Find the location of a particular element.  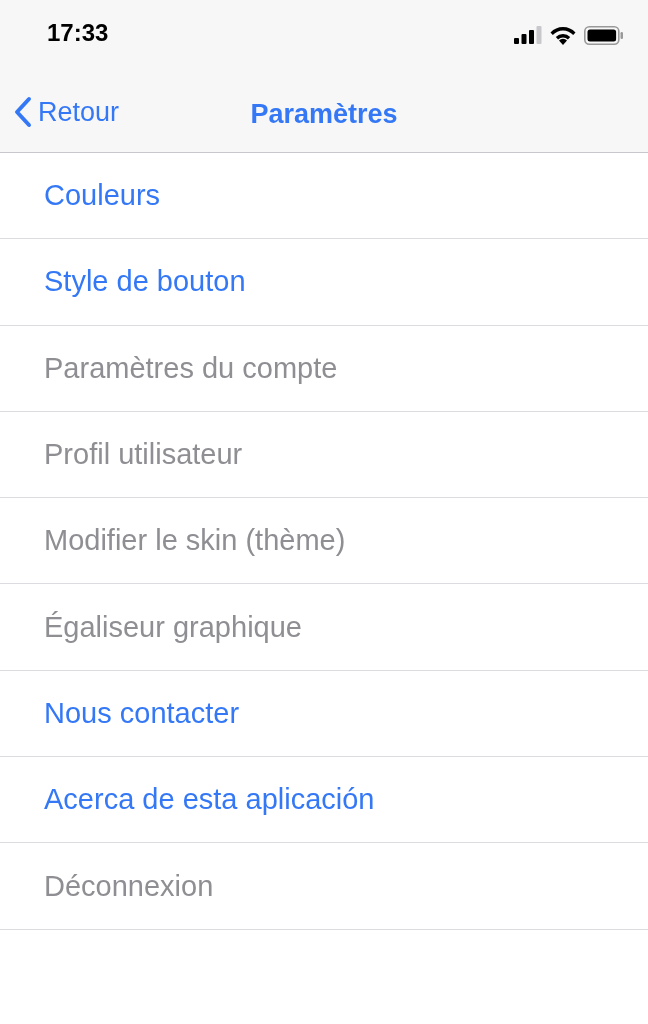

battery-icon is located at coordinates (604, 35).